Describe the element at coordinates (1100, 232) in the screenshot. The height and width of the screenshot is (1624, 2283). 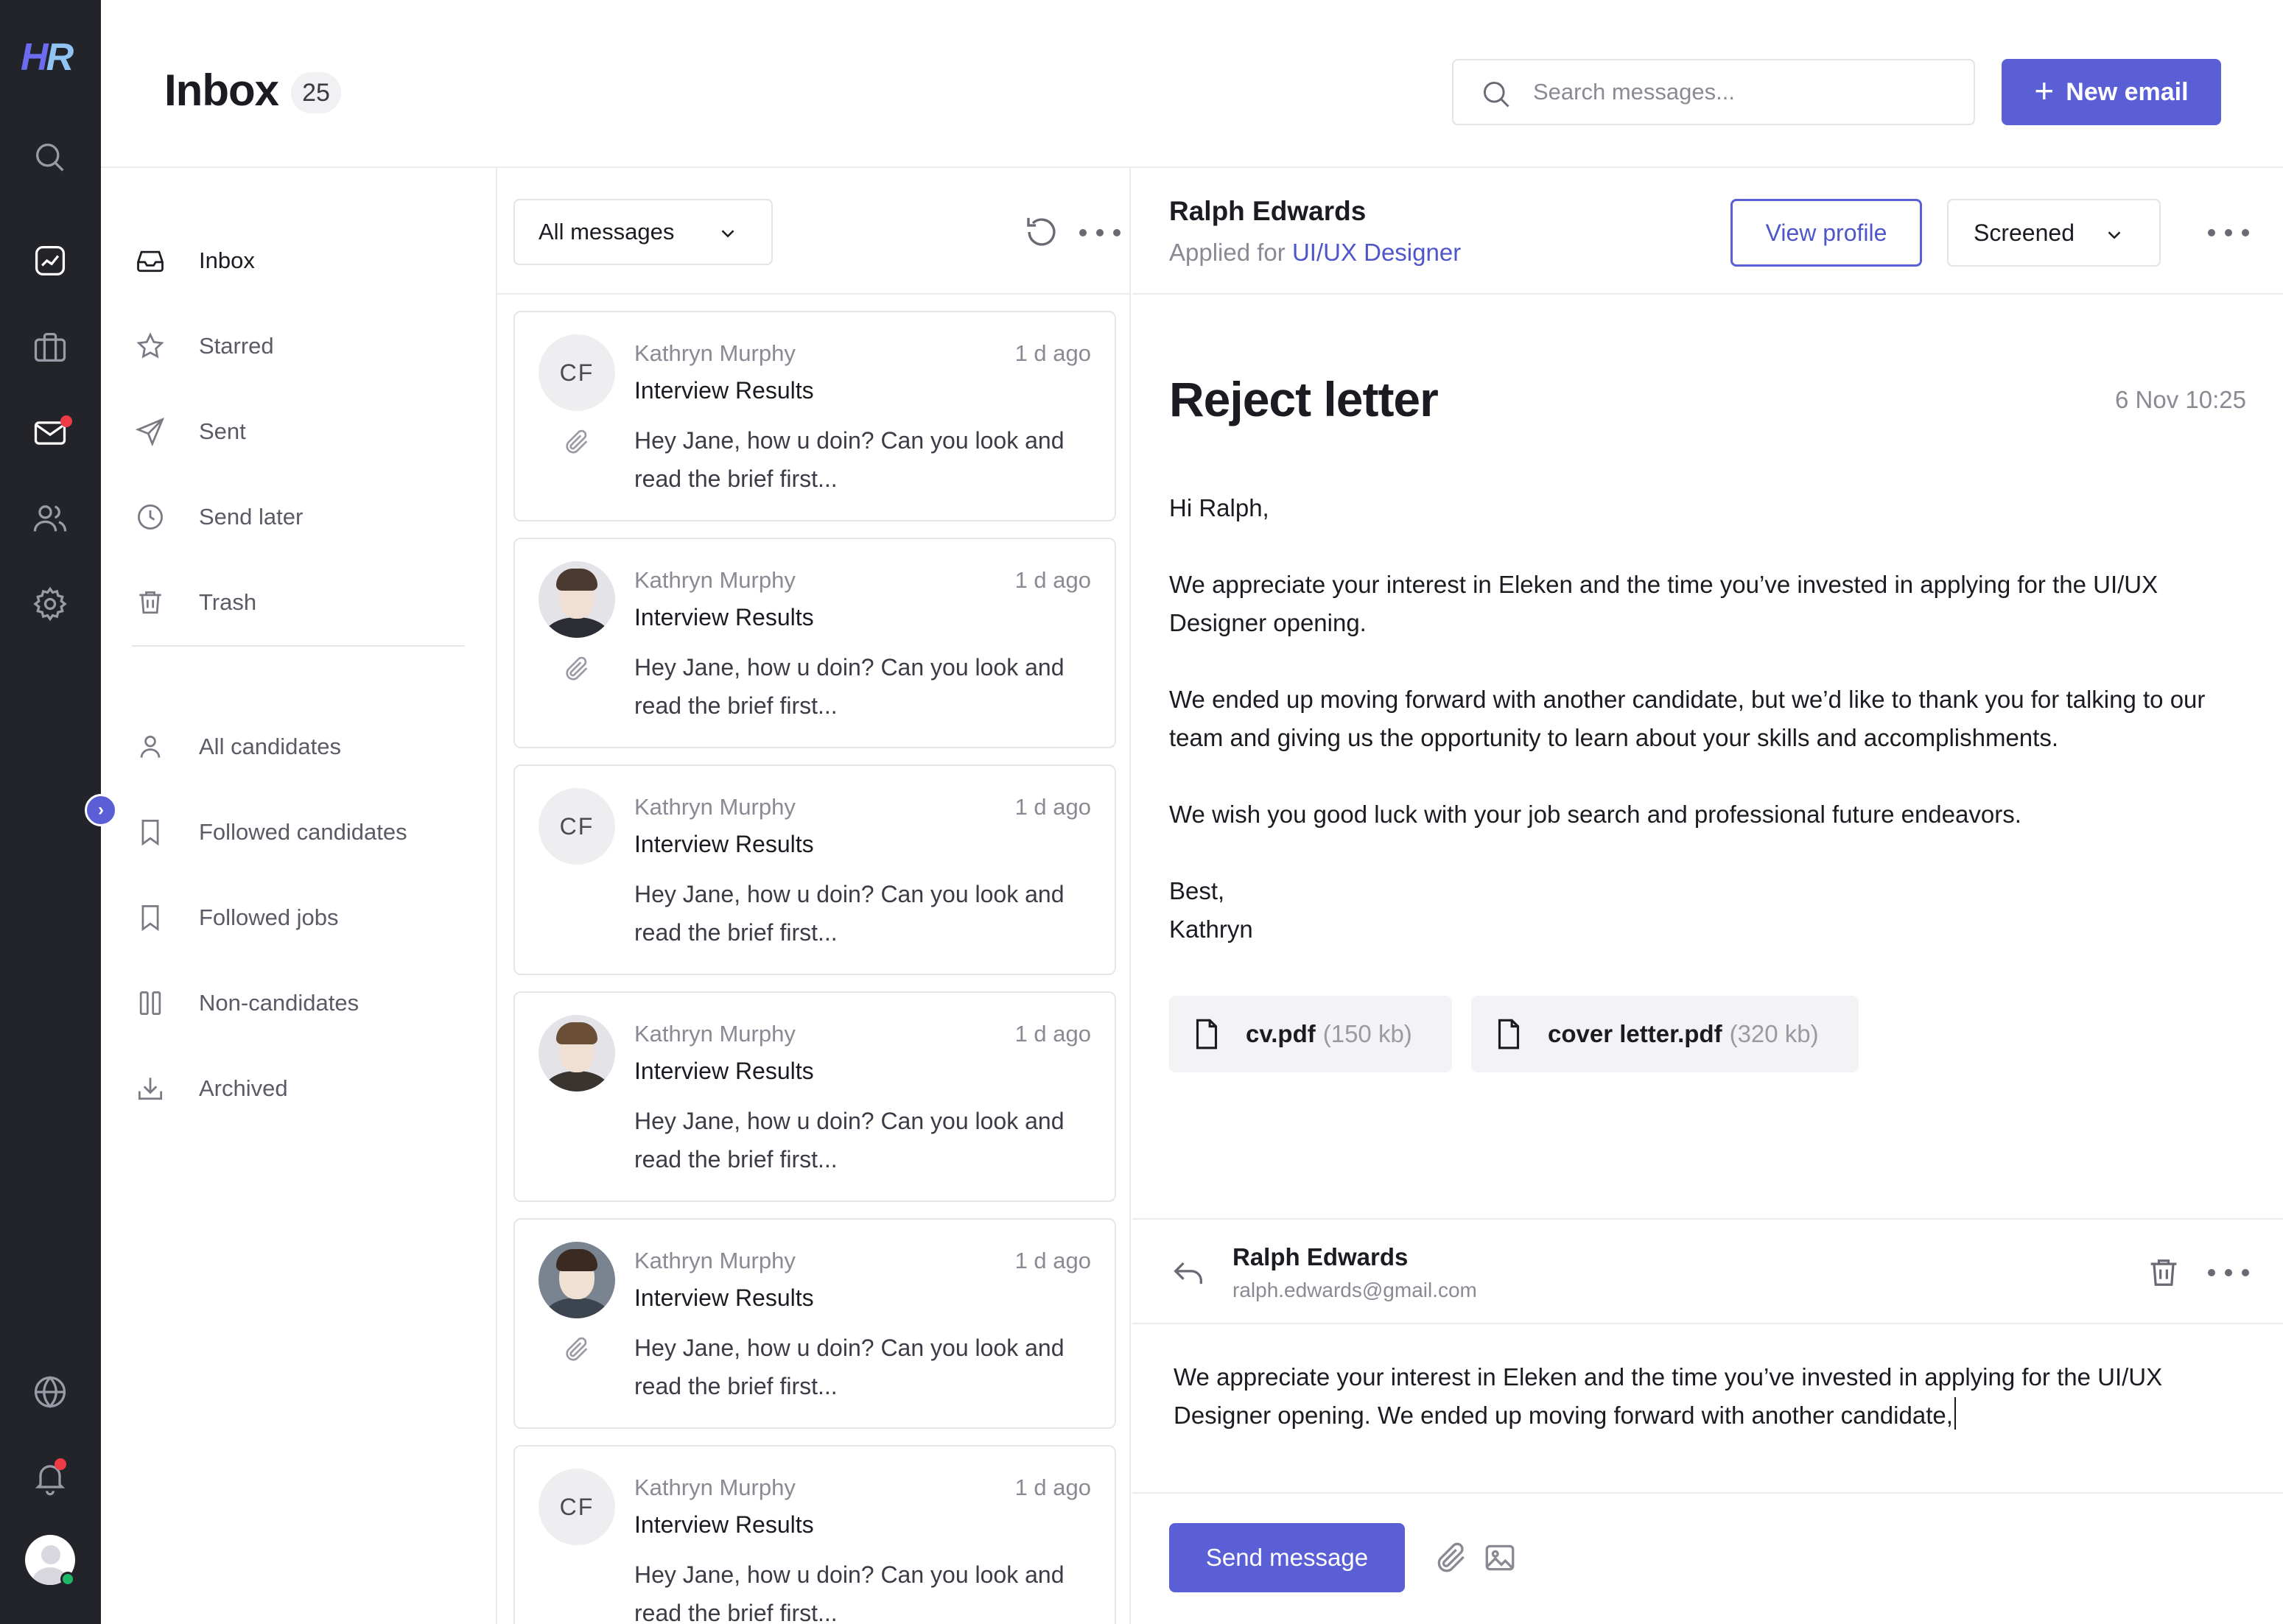
I see `list-more-icon` at that location.